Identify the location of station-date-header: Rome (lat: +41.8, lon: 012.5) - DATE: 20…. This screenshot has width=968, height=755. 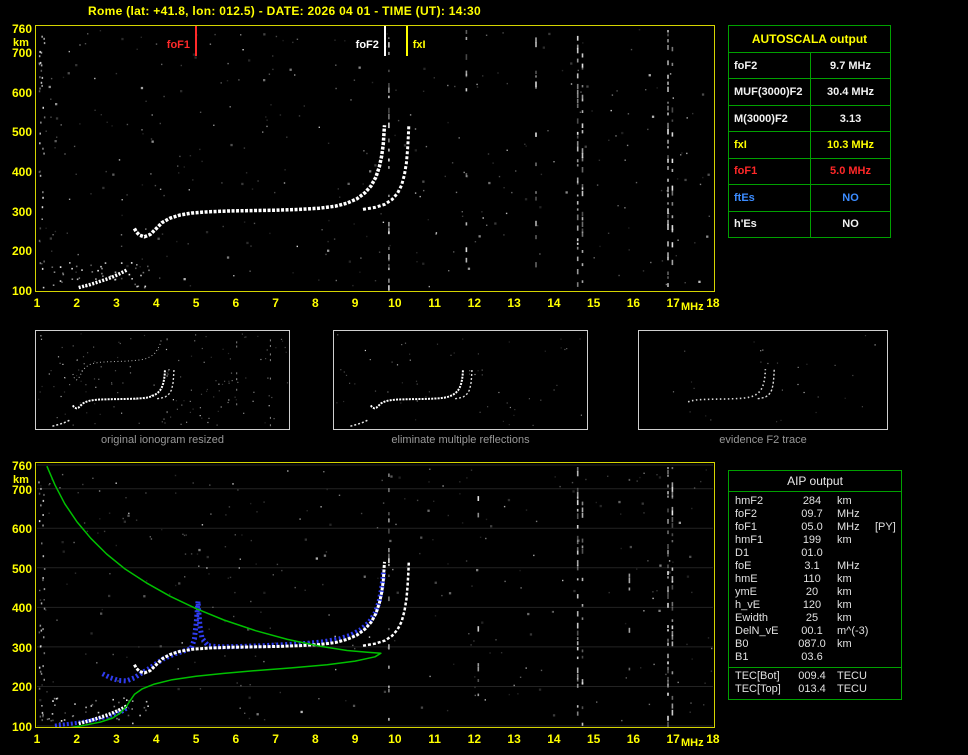
(284, 11).